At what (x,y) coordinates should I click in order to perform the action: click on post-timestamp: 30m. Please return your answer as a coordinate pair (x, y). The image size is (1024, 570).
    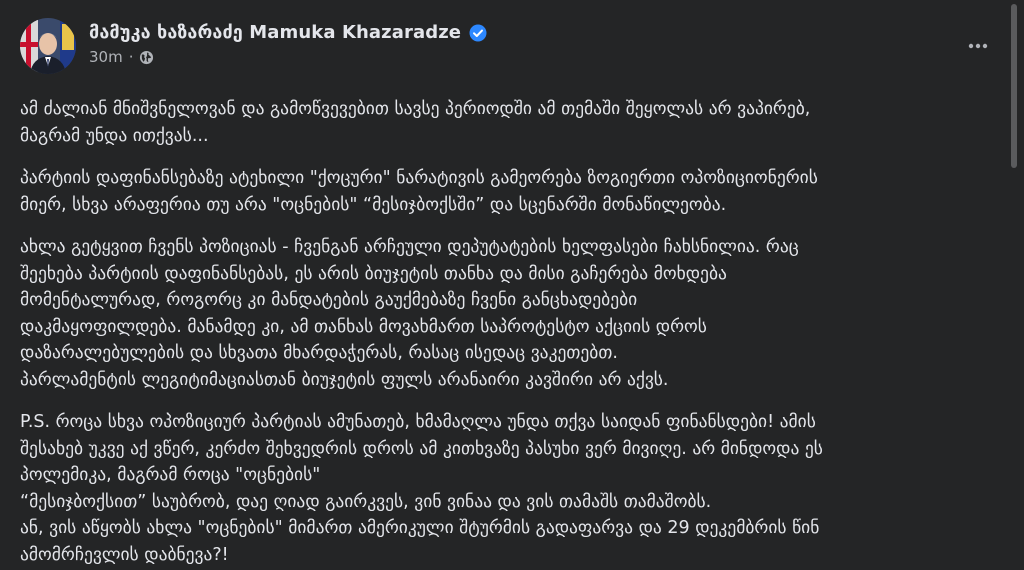
    Looking at the image, I should click on (106, 57).